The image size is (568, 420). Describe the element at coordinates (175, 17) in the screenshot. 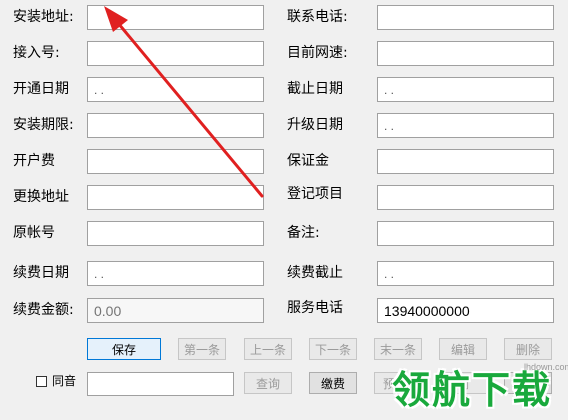

I see `install-address-input` at that location.